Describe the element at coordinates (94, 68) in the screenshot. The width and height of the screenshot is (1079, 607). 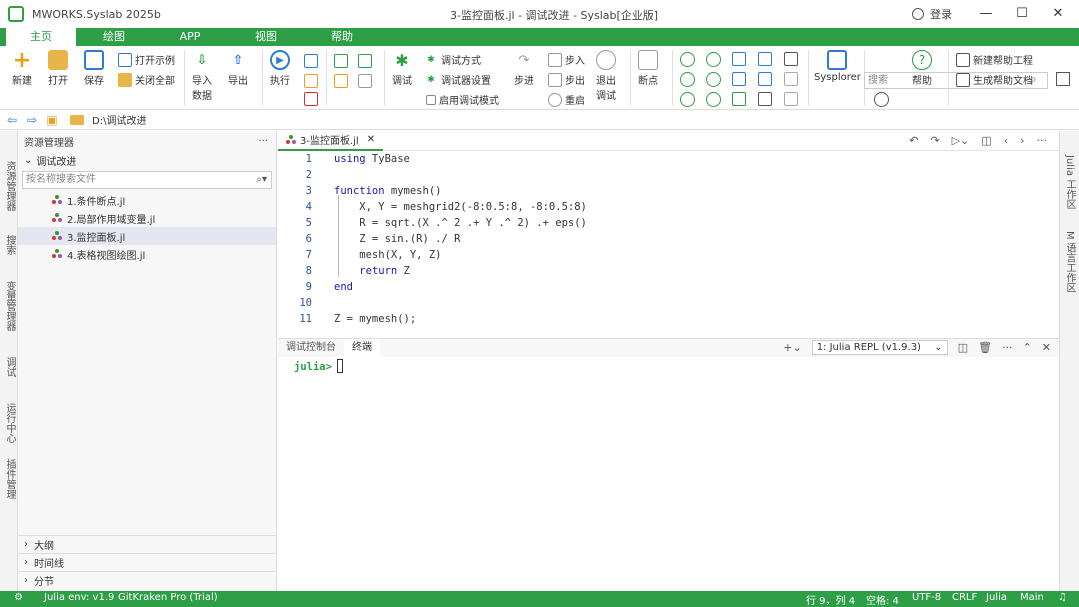
I see `save-button: 保存` at that location.